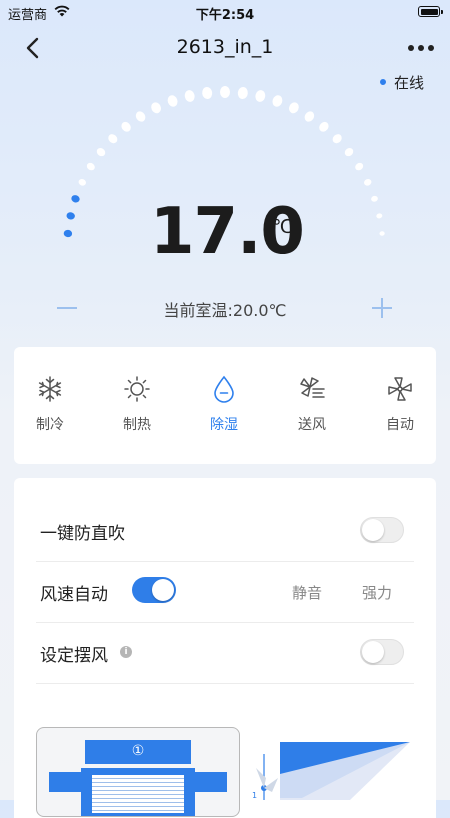  I want to click on snowflake-icon, so click(50, 389).